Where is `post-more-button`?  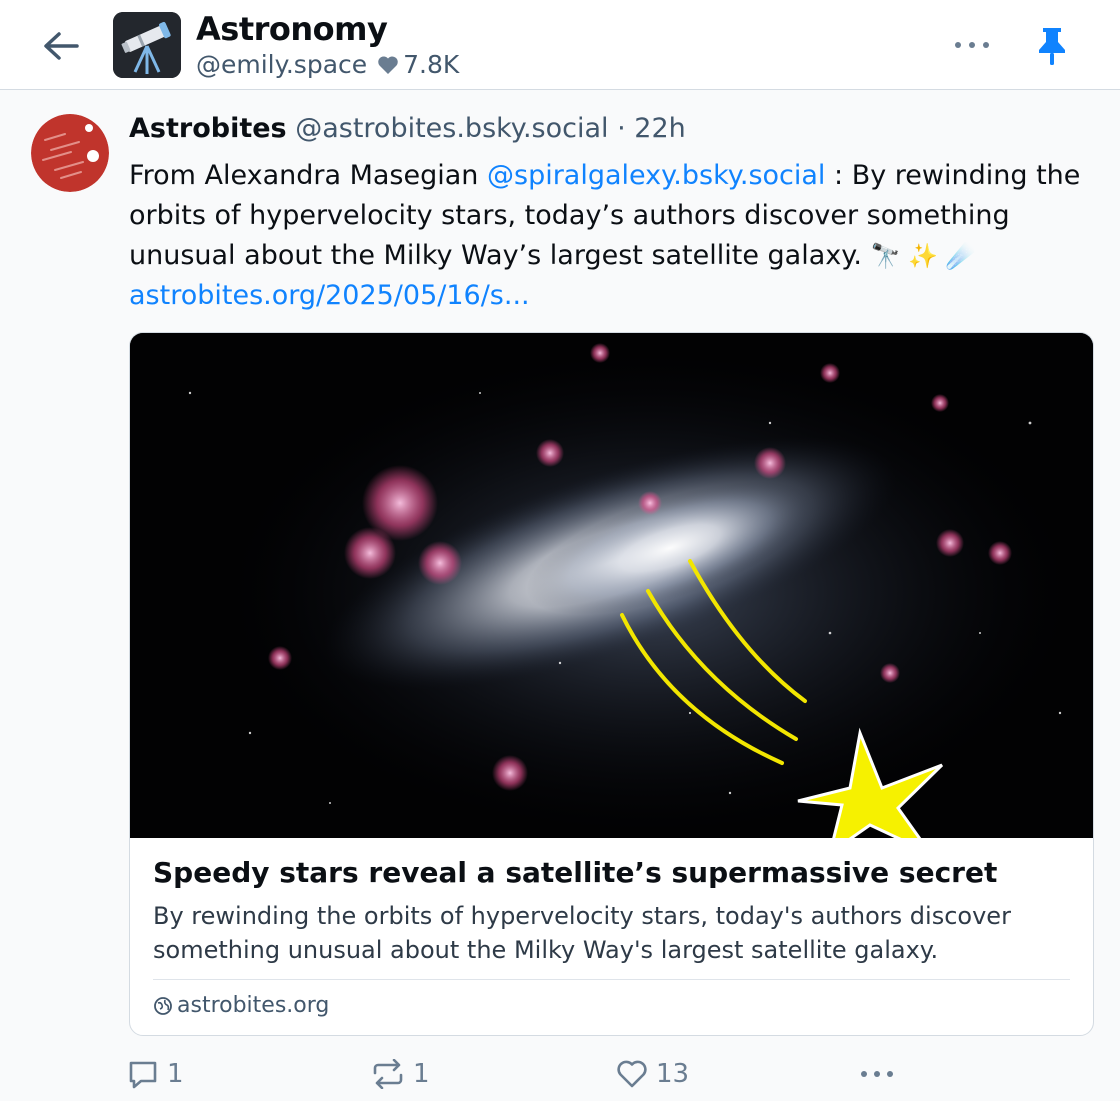
post-more-button is located at coordinates (881, 1074).